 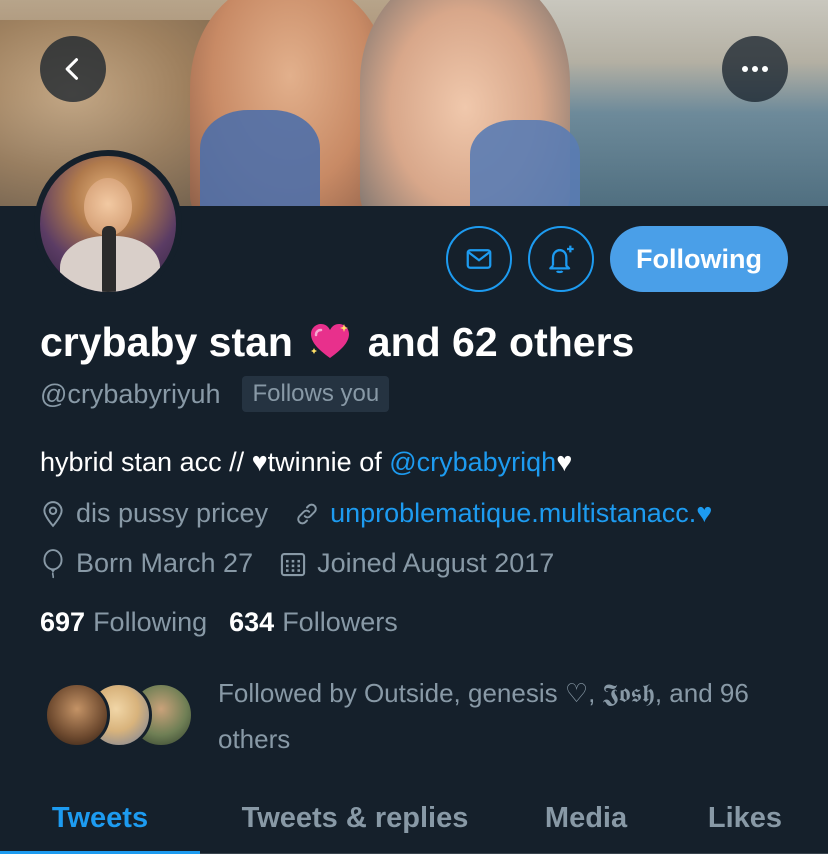 I want to click on followers-count-label: Followers, so click(x=340, y=622).